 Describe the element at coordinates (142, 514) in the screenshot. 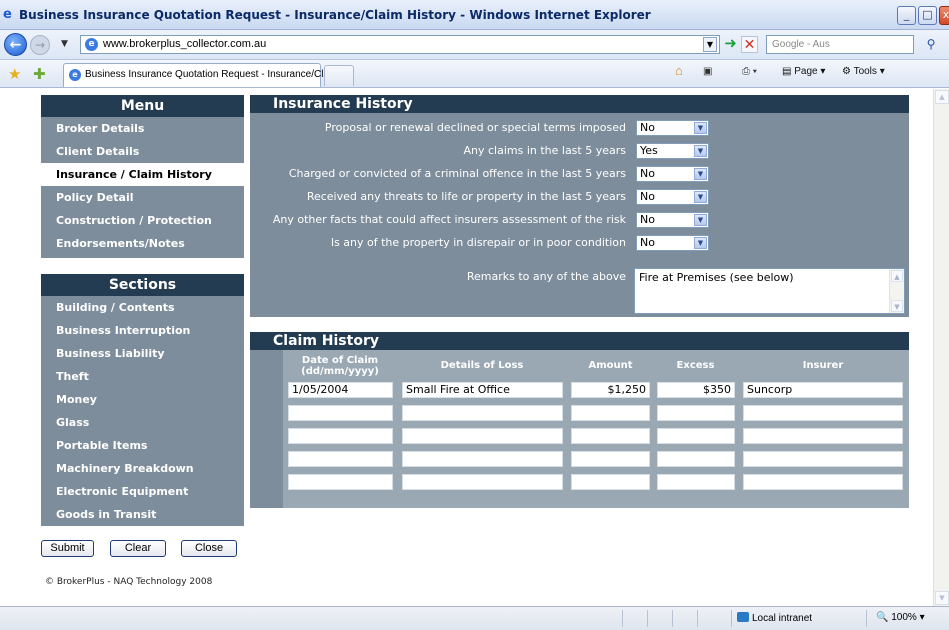

I see `section-item-goods-in-transit: Goods in Transit` at that location.